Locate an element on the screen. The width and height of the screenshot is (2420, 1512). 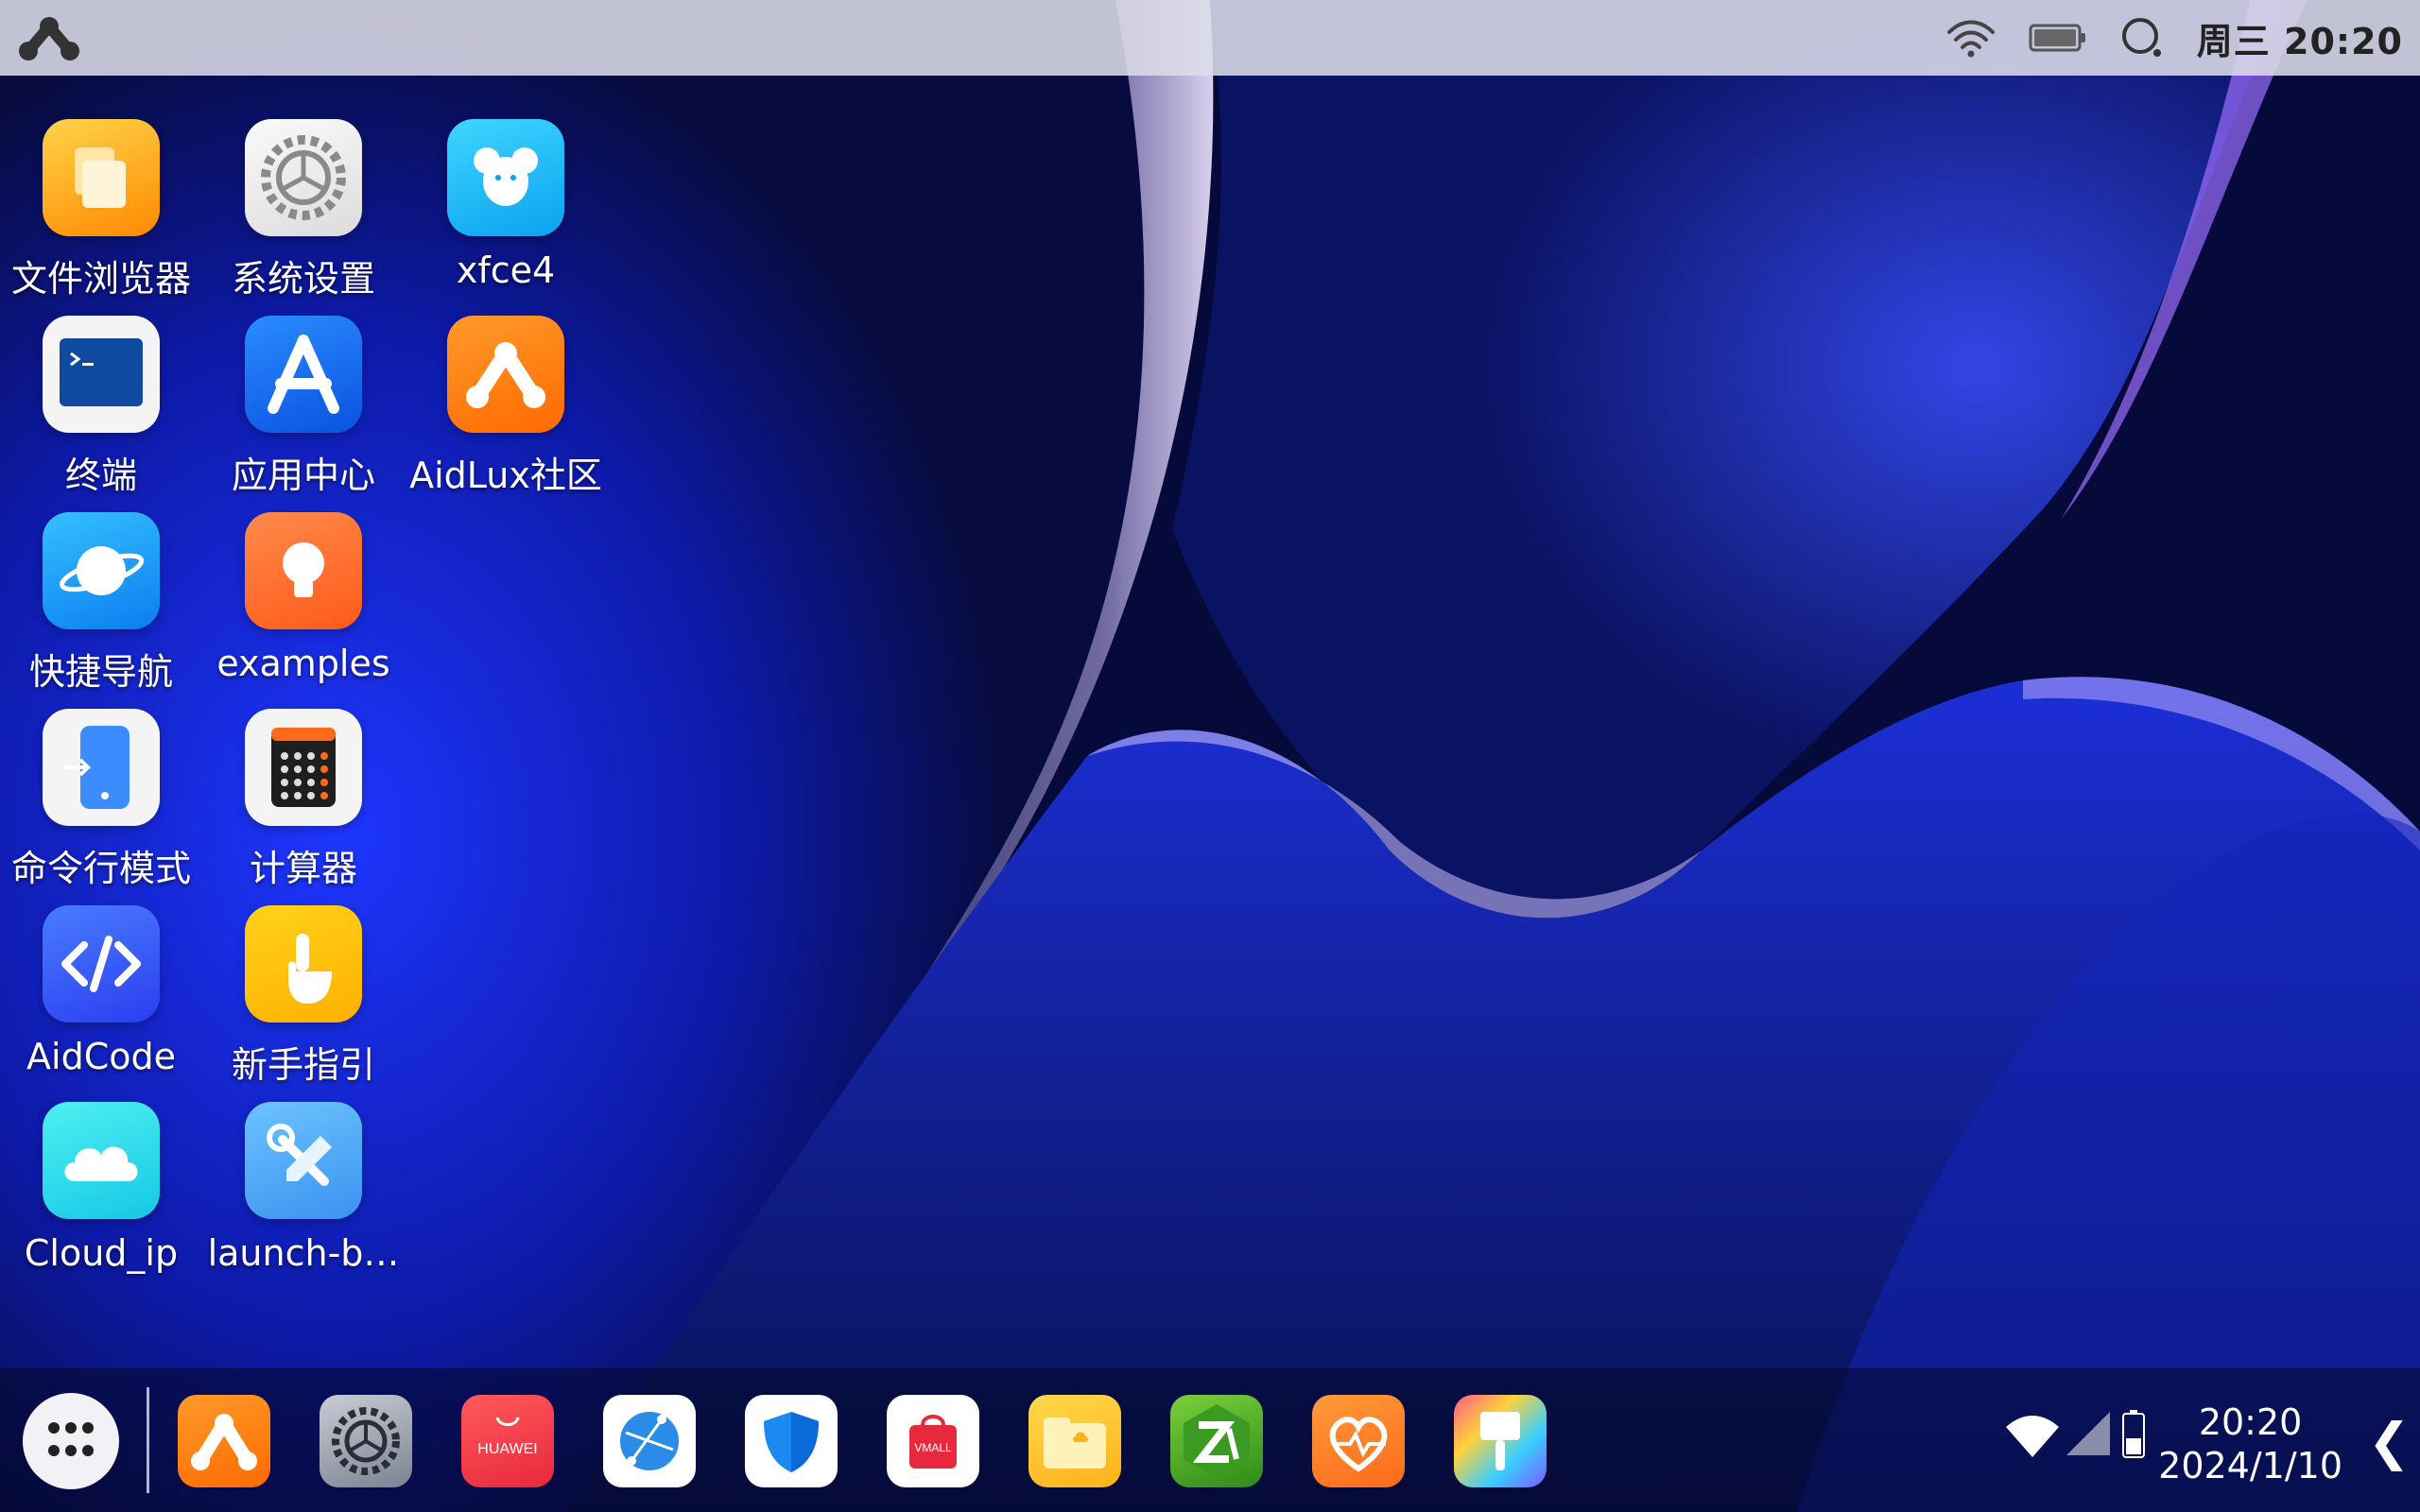
desktop-icon-calculator: 计算器 is located at coordinates (303, 800).